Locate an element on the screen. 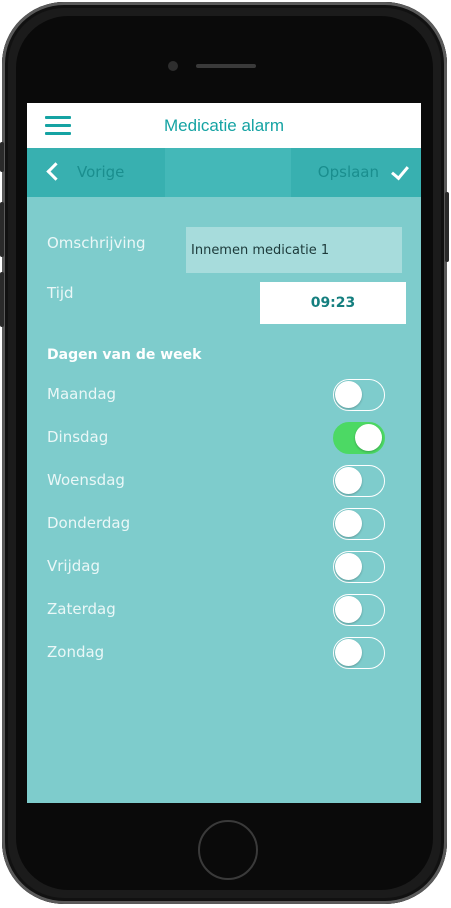 This screenshot has height=908, width=451. day-label-zondag: Zondag is located at coordinates (76, 652).